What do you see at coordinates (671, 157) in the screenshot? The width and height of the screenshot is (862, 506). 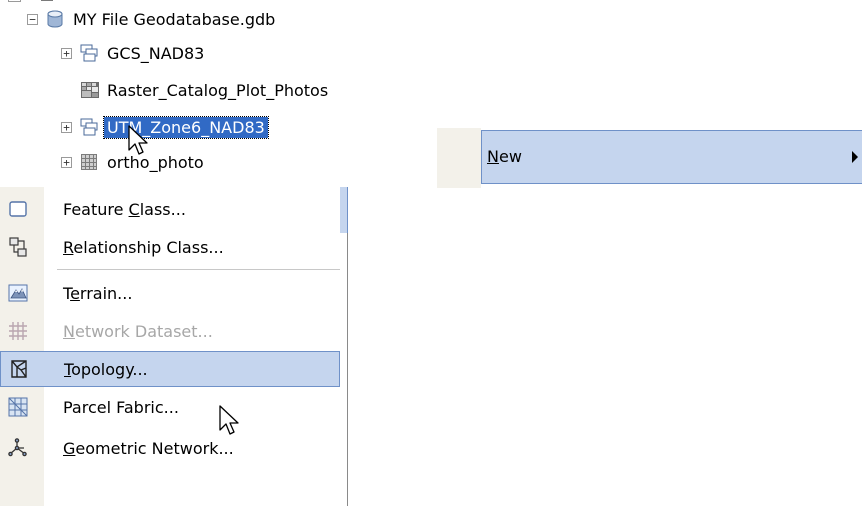 I see `menu-item-highlight` at bounding box center [671, 157].